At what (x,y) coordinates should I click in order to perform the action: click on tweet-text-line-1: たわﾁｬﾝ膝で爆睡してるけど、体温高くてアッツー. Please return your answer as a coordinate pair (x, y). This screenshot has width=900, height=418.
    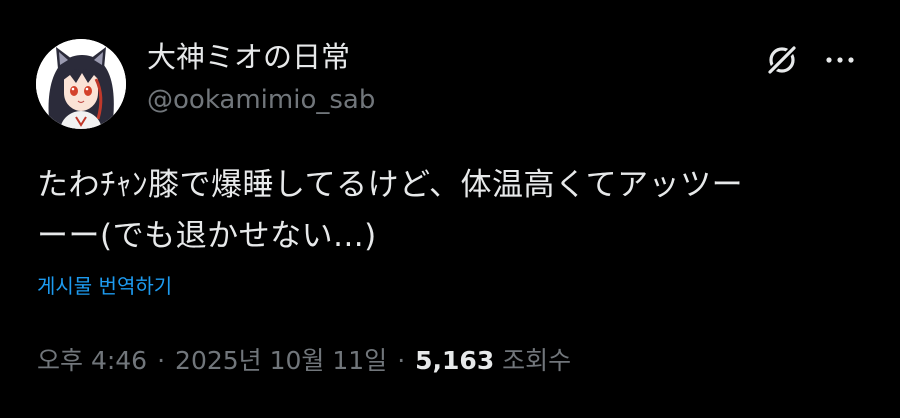
    Looking at the image, I should click on (390, 185).